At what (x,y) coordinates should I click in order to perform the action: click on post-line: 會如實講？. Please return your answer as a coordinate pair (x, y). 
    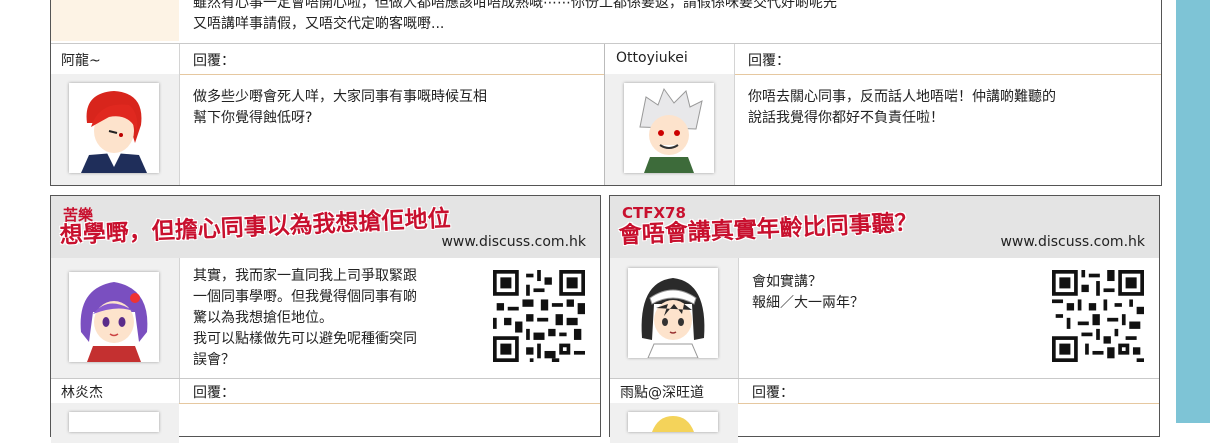
    Looking at the image, I should click on (787, 282).